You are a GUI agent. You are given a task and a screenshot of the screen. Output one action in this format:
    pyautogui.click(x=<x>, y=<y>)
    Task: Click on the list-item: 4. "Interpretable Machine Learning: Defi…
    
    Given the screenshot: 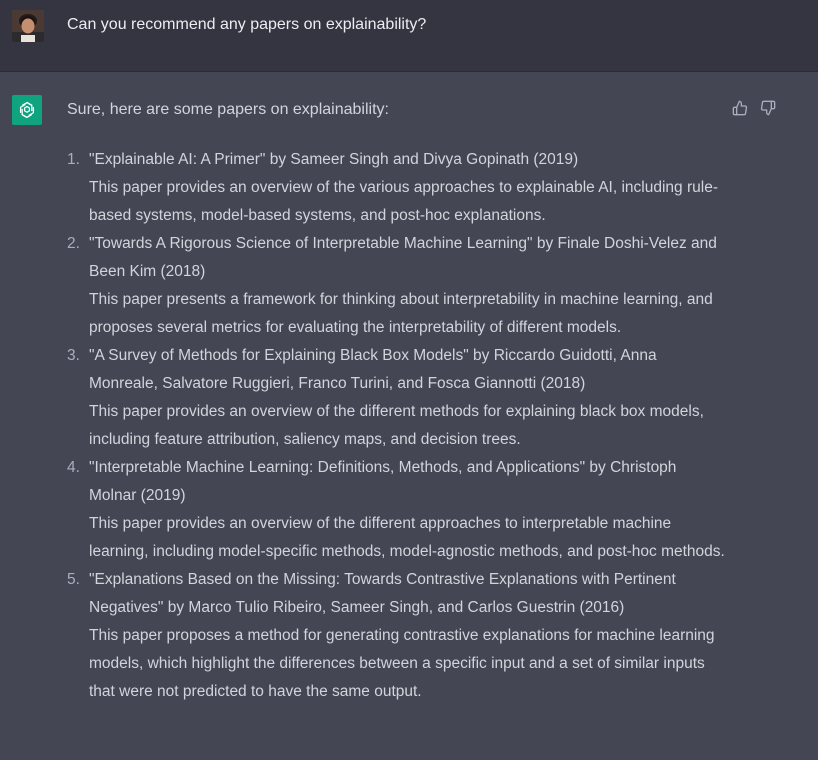 What is the action you would take?
    pyautogui.click(x=397, y=510)
    